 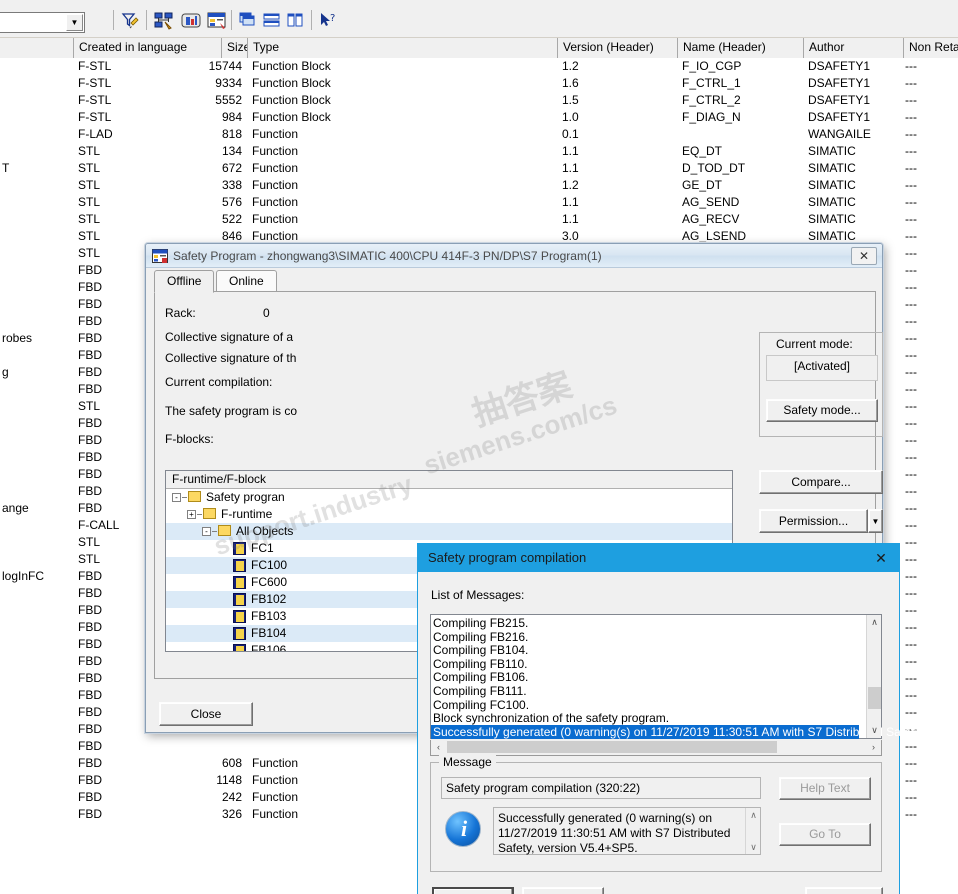 What do you see at coordinates (269, 616) in the screenshot?
I see `tree-item-label: FB103` at bounding box center [269, 616].